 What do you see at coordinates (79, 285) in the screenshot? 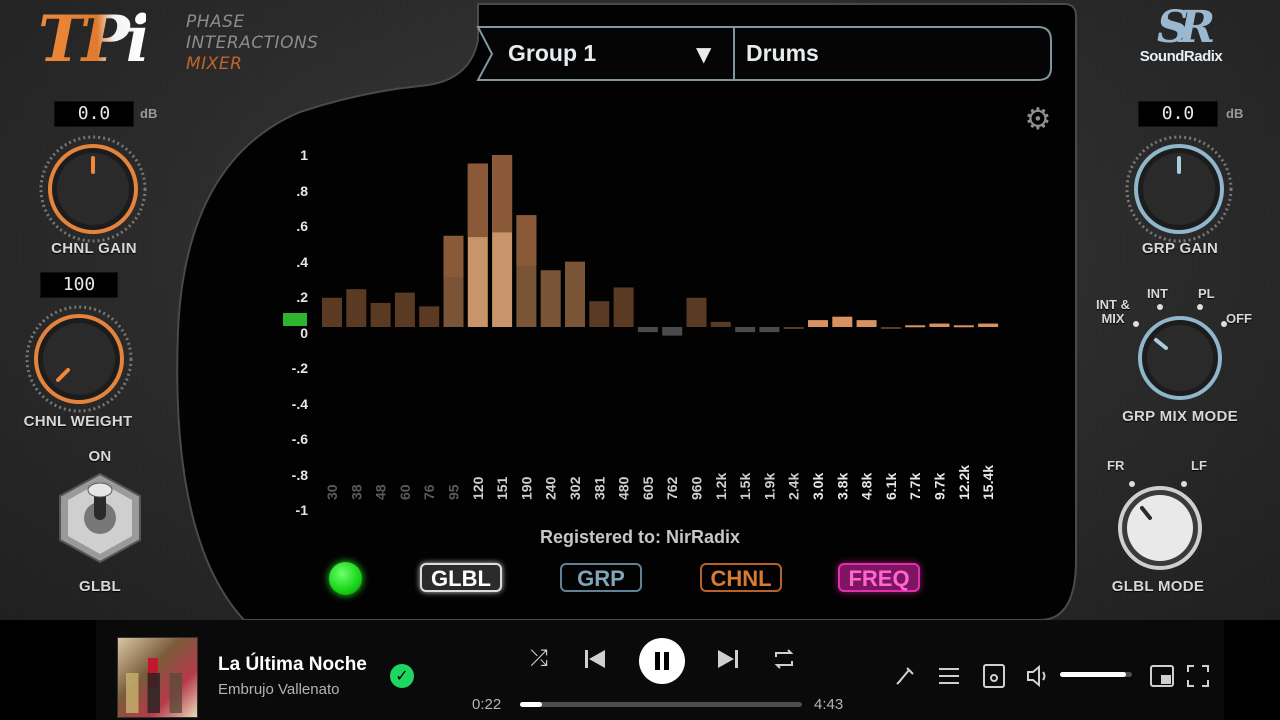
I see `chnl-weight-value: 100` at bounding box center [79, 285].